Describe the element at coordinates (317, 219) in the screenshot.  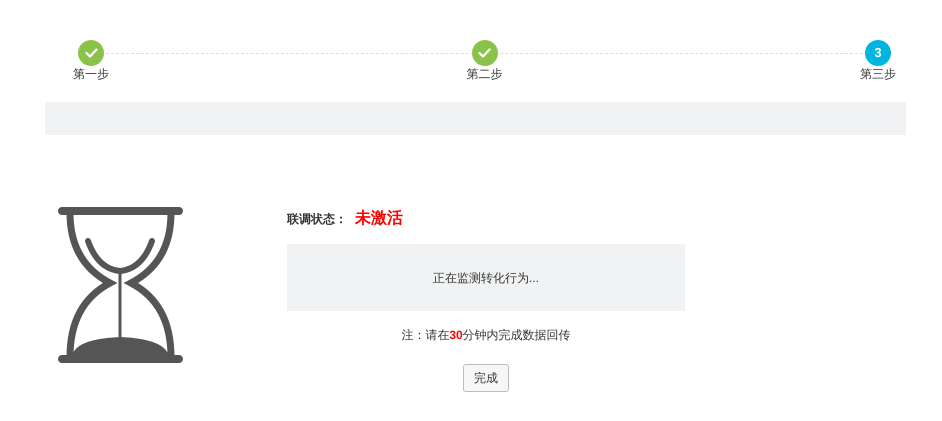
I see `status-label: 联调状态：` at that location.